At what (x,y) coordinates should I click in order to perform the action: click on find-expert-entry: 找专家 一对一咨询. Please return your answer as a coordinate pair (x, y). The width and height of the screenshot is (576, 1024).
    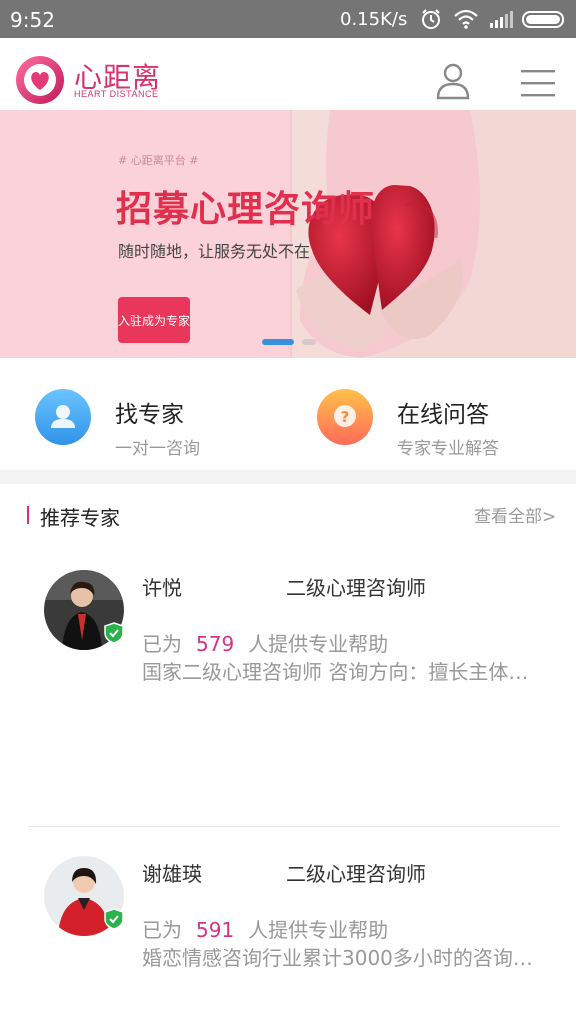
    Looking at the image, I should click on (144, 414).